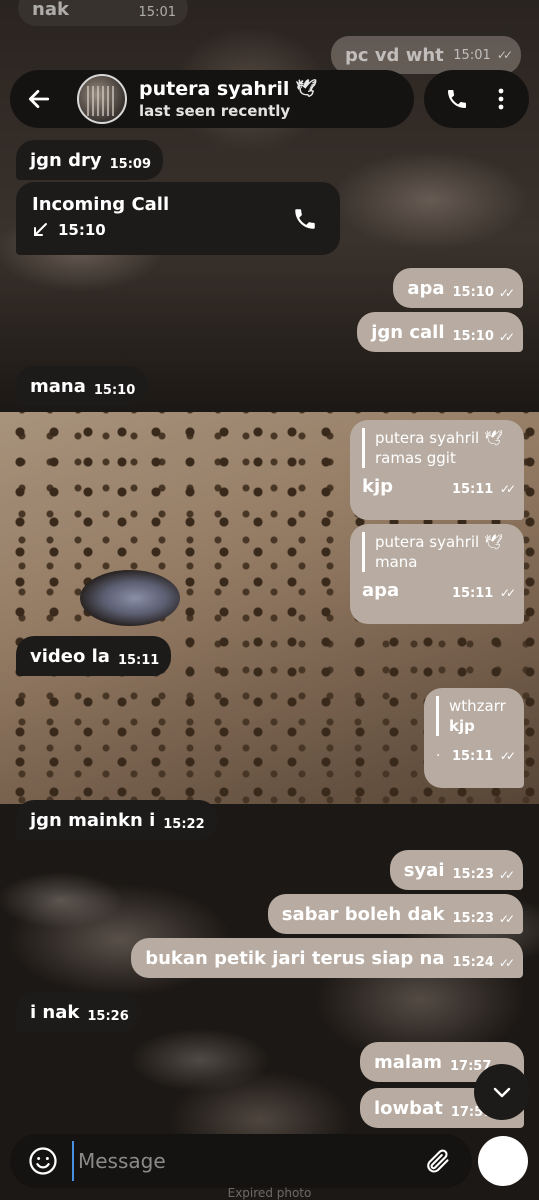 The image size is (539, 1200). Describe the element at coordinates (473, 962) in the screenshot. I see `message-time-value: 15:24` at that location.